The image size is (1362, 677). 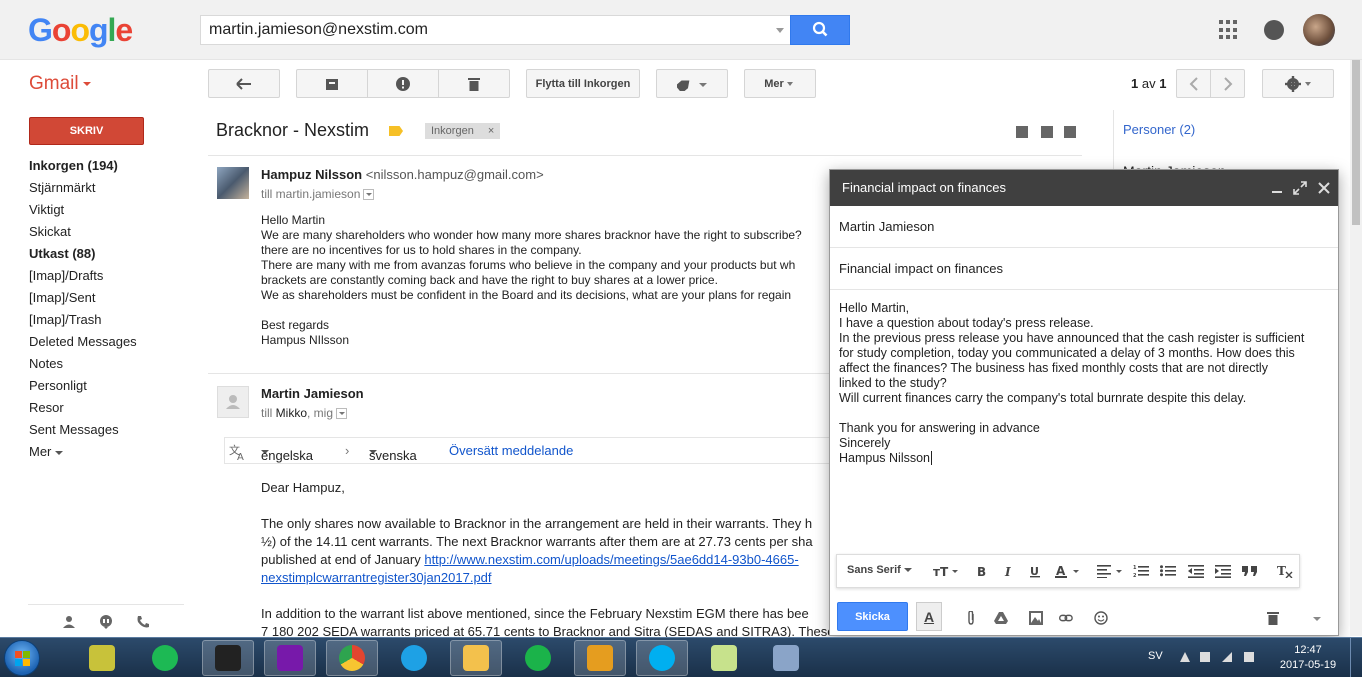 I want to click on sidebar-item-more: Mer, so click(x=114, y=452).